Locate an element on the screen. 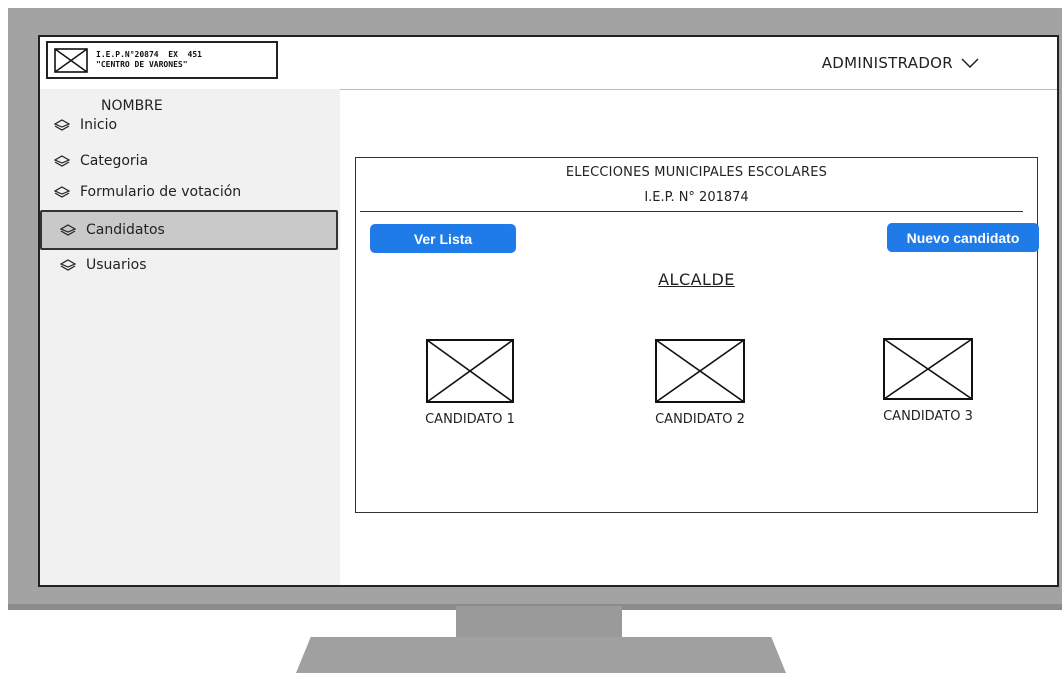 This screenshot has height=673, width=1062. chevron-down-icon is located at coordinates (970, 63).